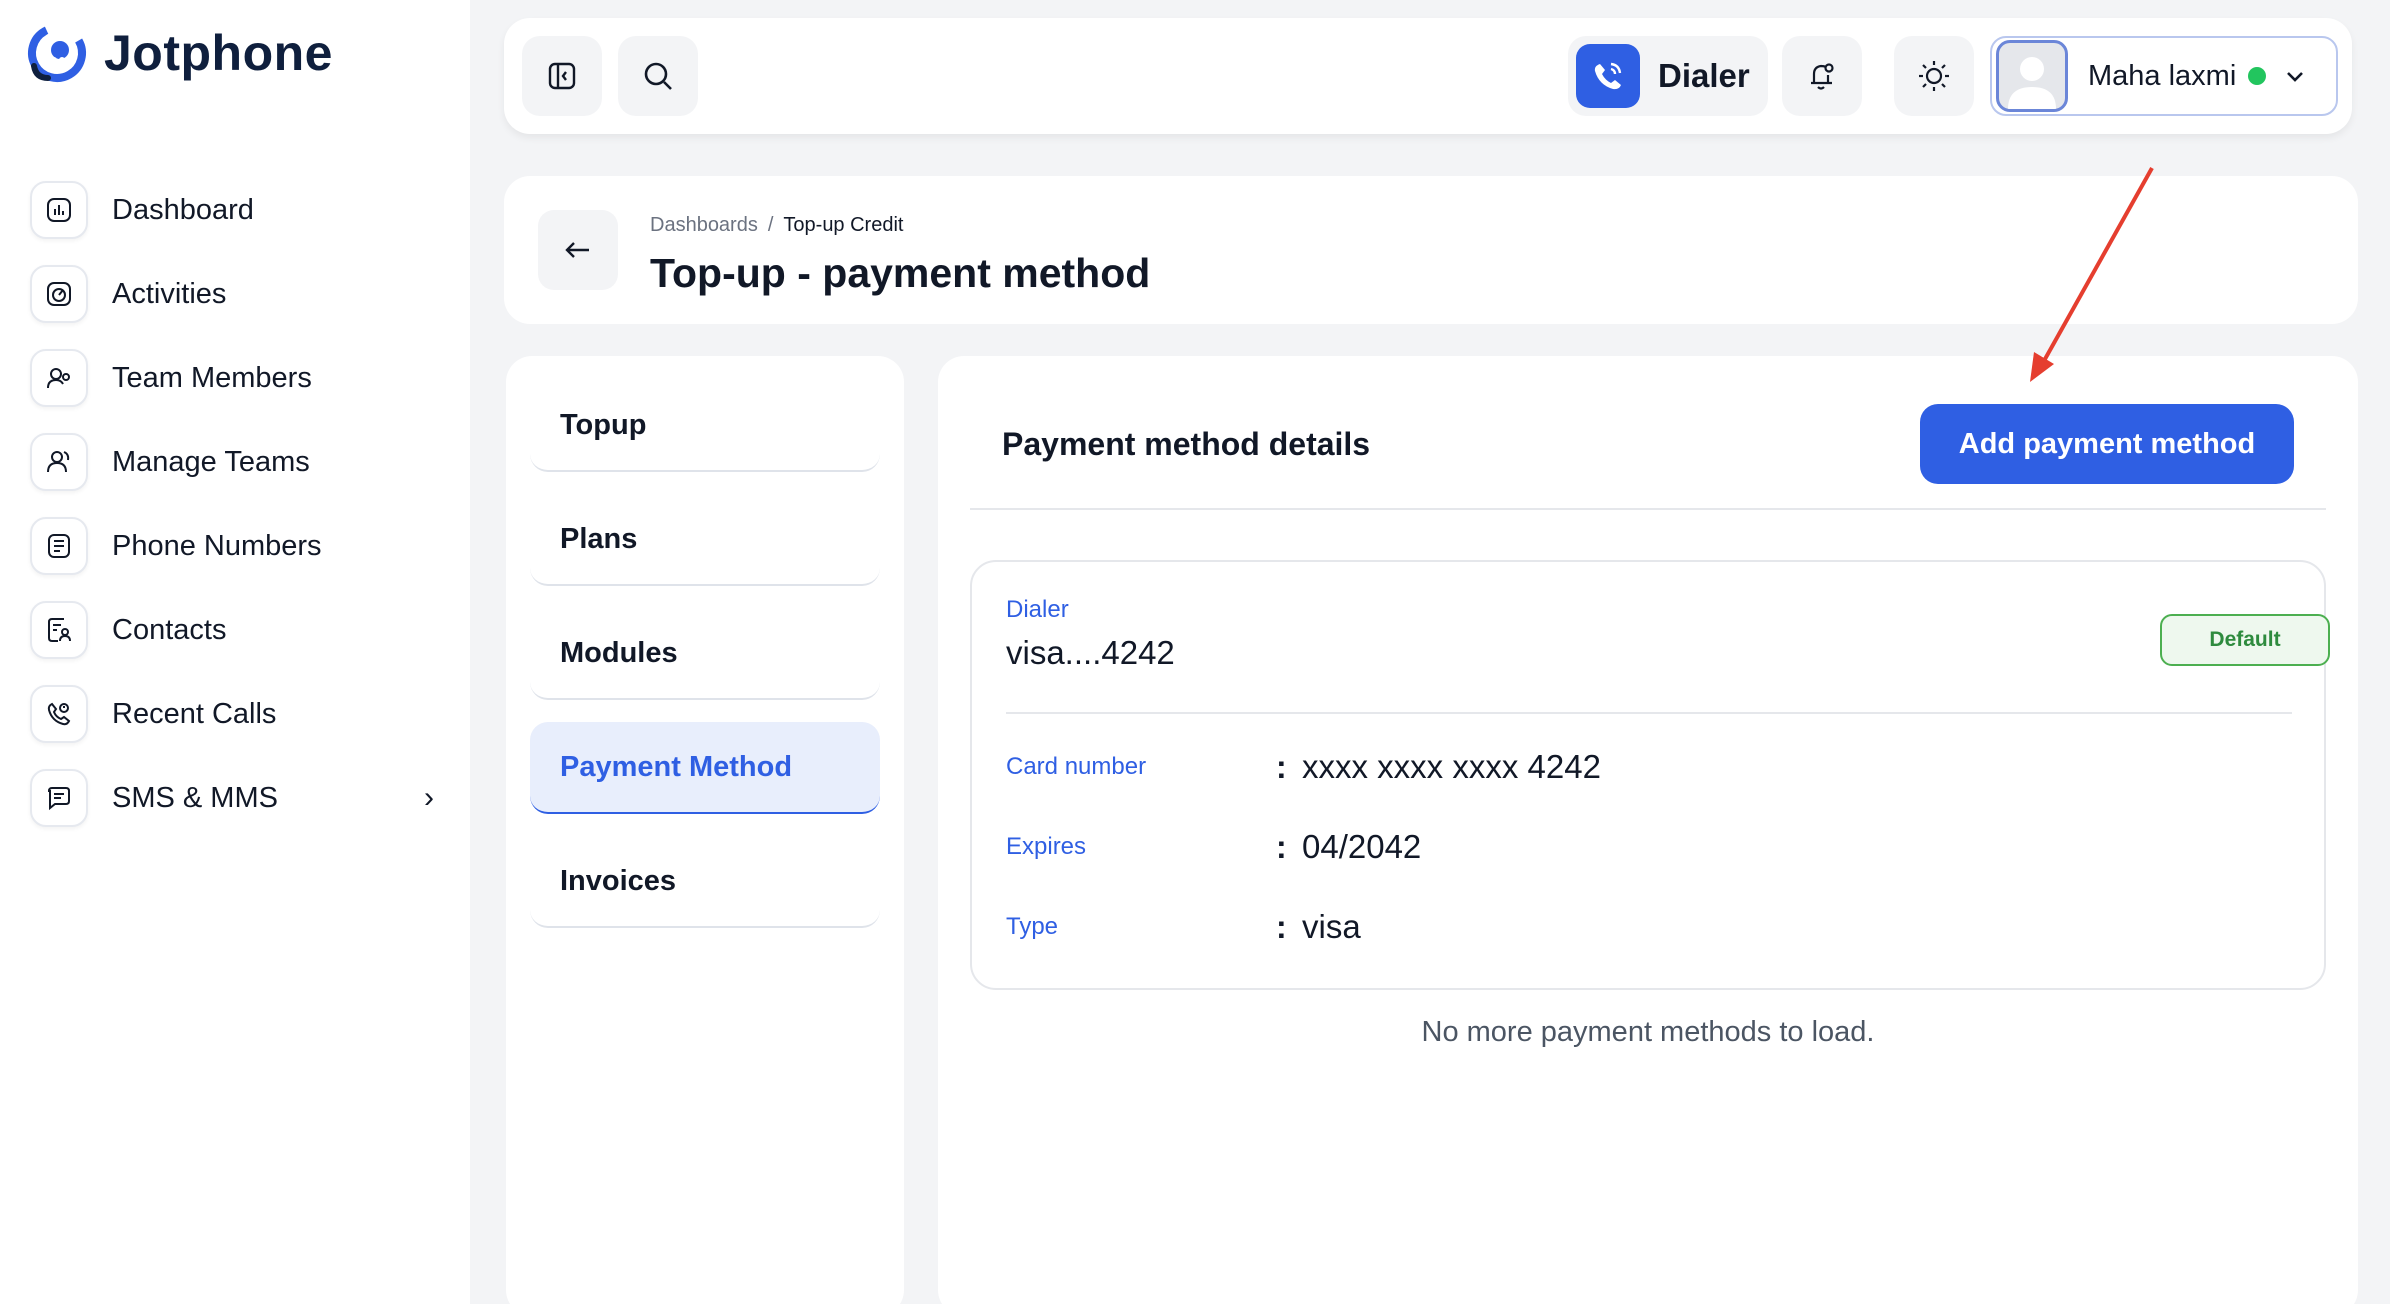 The height and width of the screenshot is (1304, 2390). I want to click on avatar, so click(2032, 76).